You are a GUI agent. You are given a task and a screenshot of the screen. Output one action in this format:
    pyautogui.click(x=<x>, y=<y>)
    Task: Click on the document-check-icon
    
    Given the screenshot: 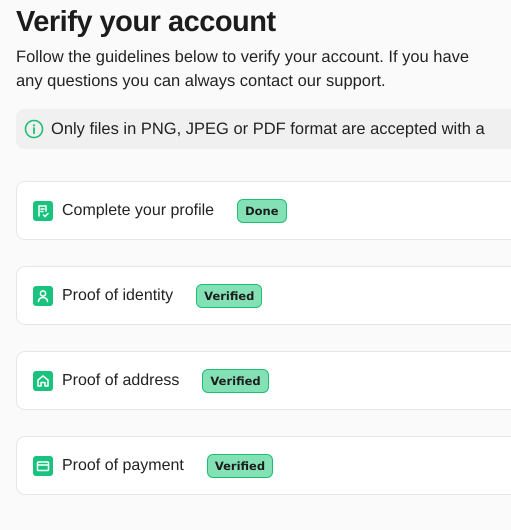 What is the action you would take?
    pyautogui.click(x=43, y=210)
    